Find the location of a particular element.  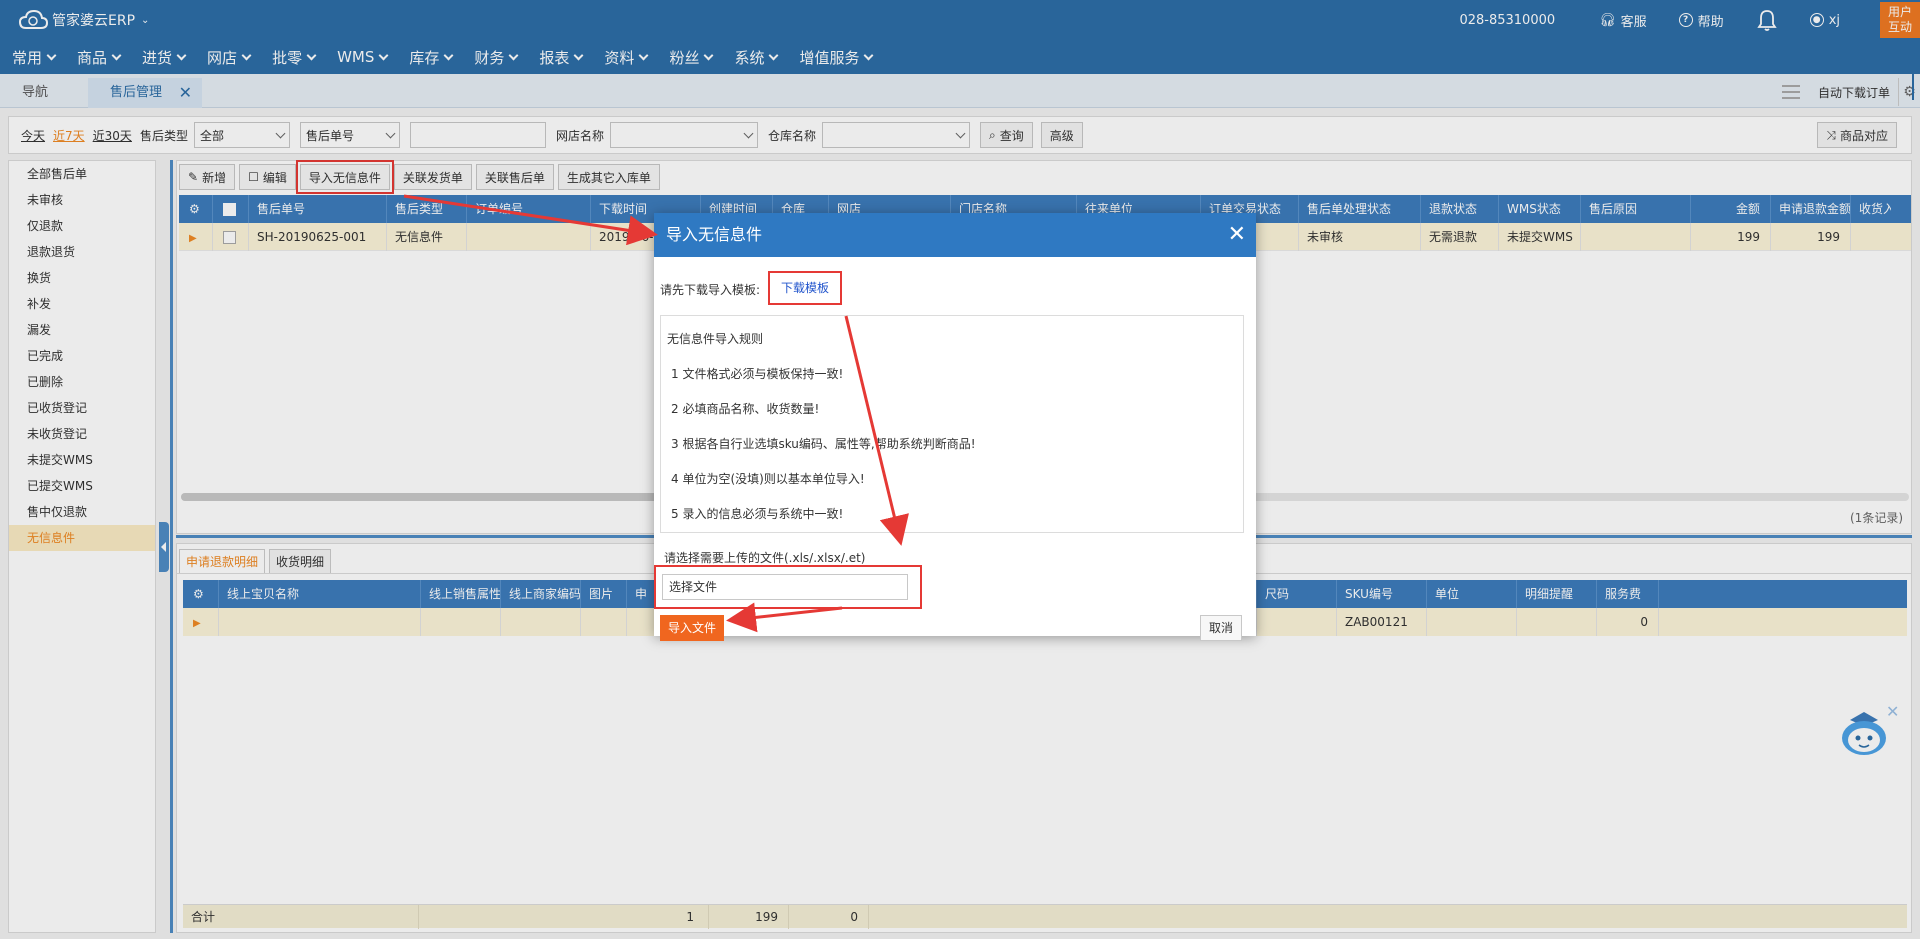

cancel-button: 取消 is located at coordinates (1221, 628).